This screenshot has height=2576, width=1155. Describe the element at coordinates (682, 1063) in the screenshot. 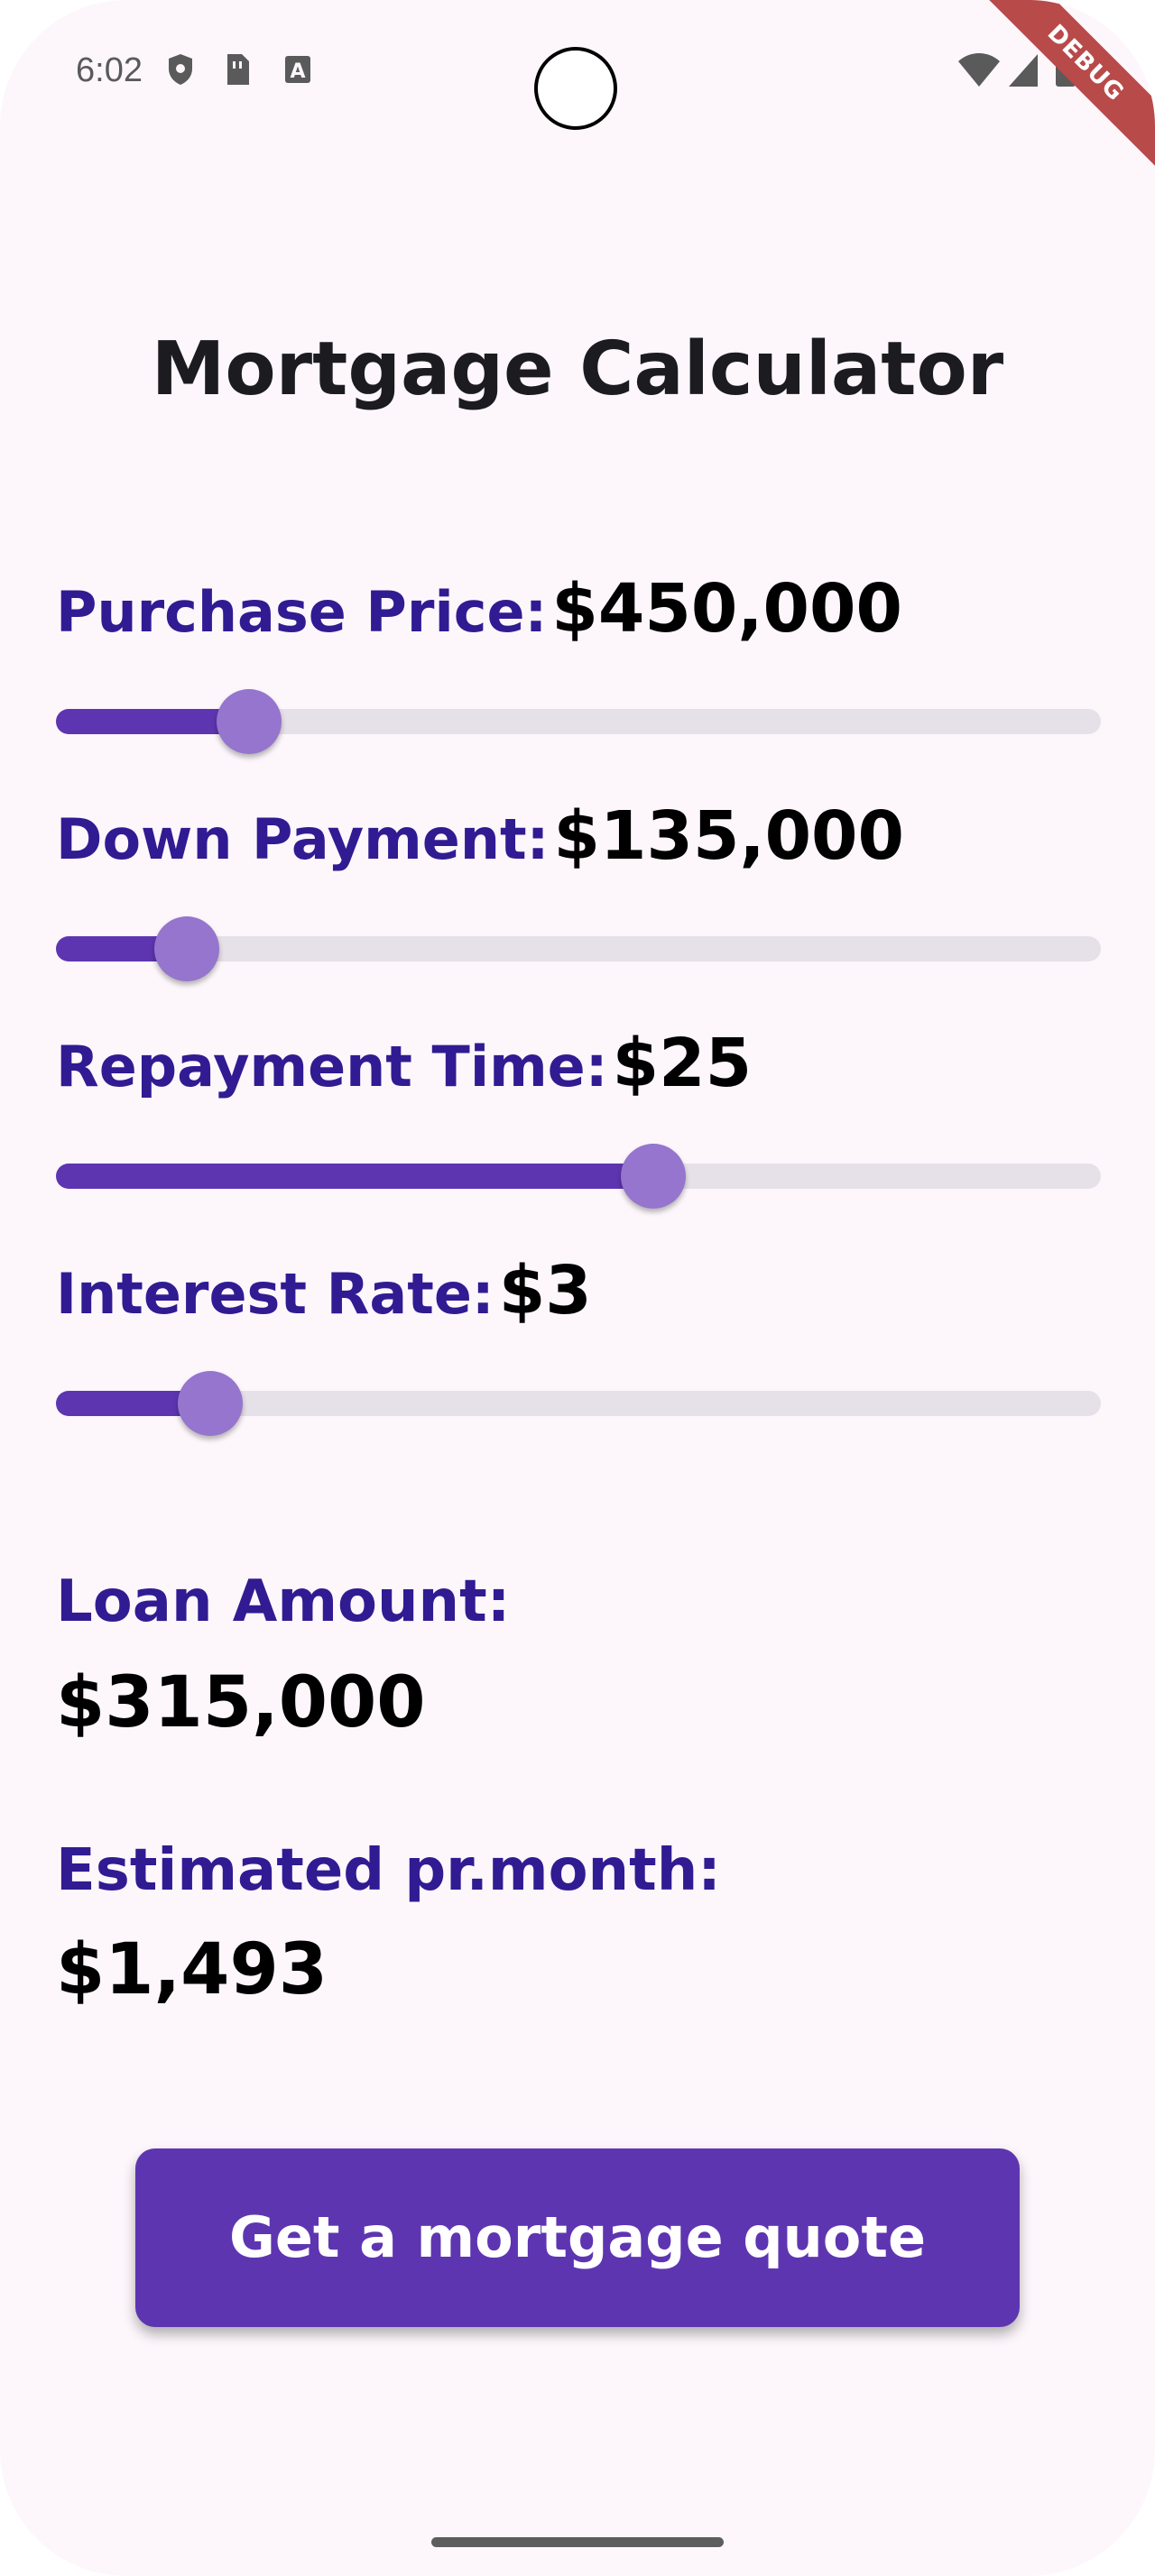

I see `repayment-time-value: $25` at that location.